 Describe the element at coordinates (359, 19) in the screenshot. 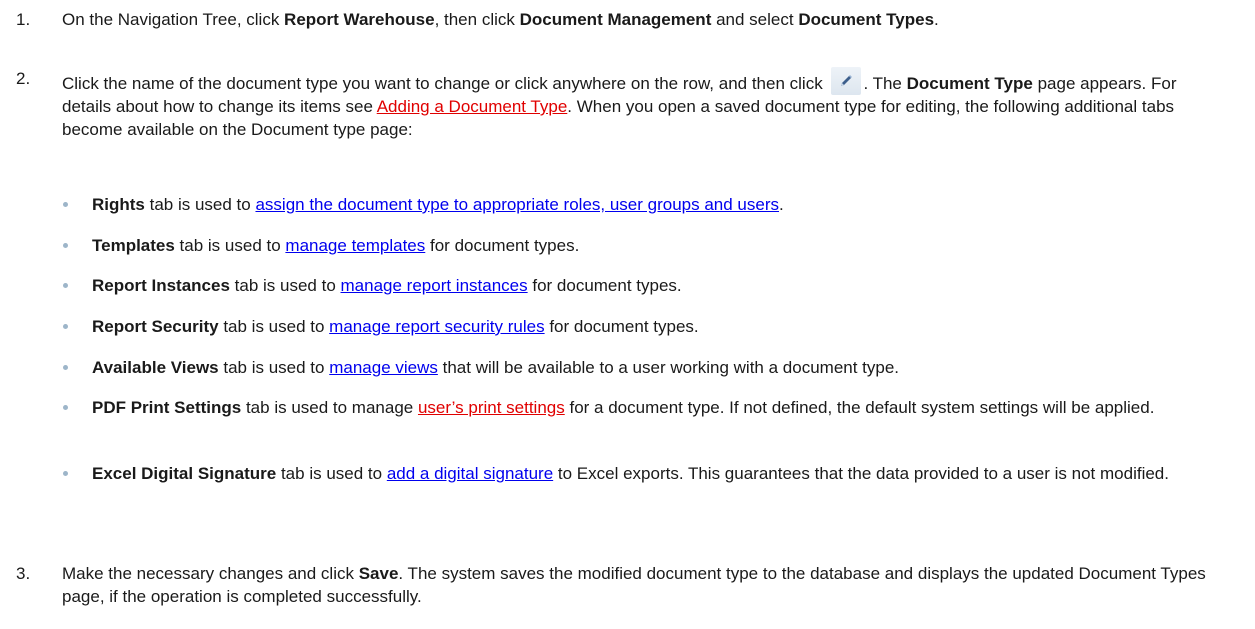

I see `nav-report-warehouse: Report Warehouse` at that location.